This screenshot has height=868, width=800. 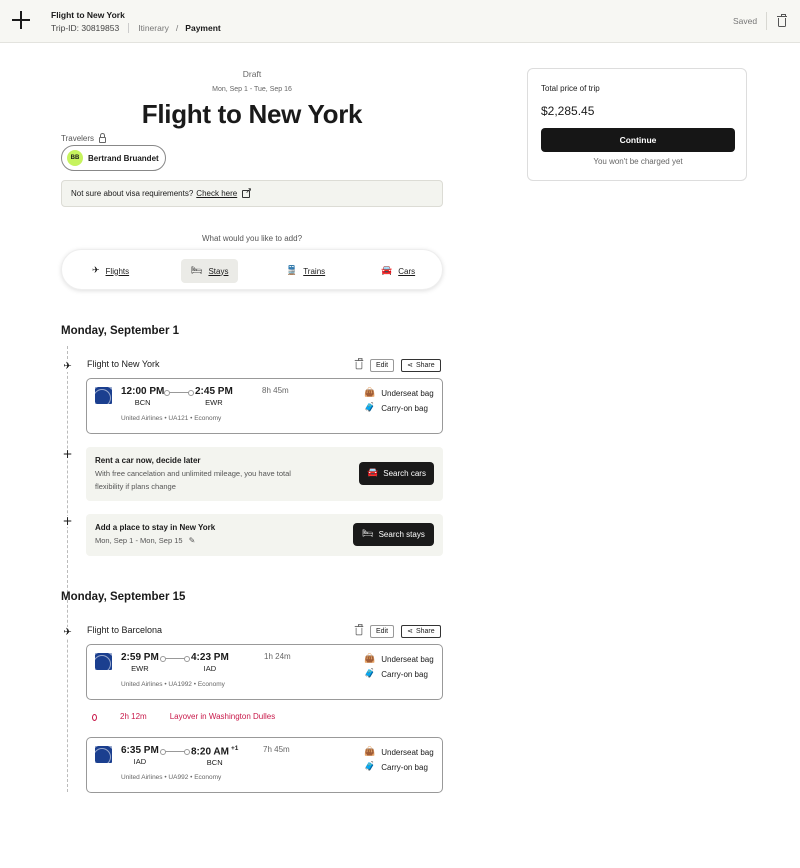 What do you see at coordinates (120, 331) in the screenshot?
I see `day-heading: Monday, September 1` at bounding box center [120, 331].